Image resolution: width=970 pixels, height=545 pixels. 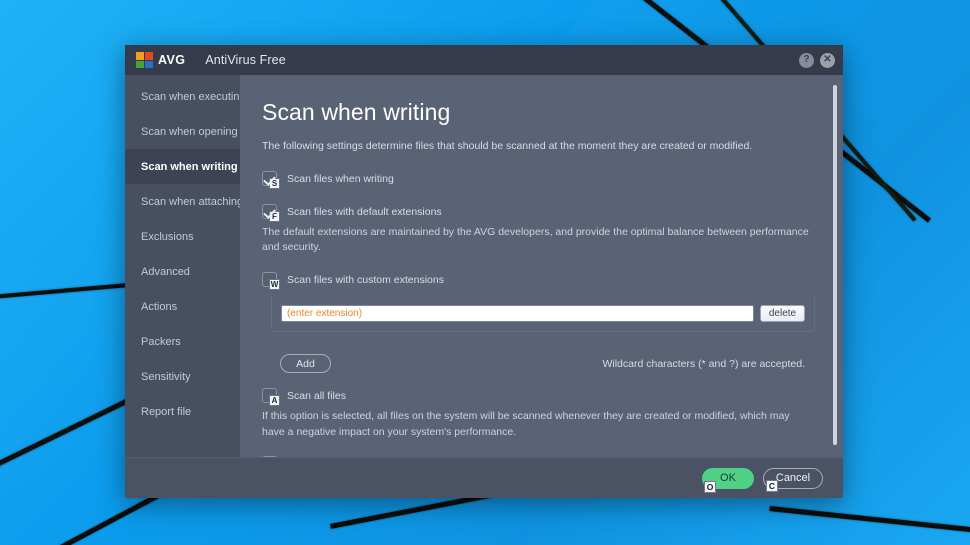 What do you see at coordinates (245, 60) in the screenshot?
I see `window-title: AntiVirus Free` at bounding box center [245, 60].